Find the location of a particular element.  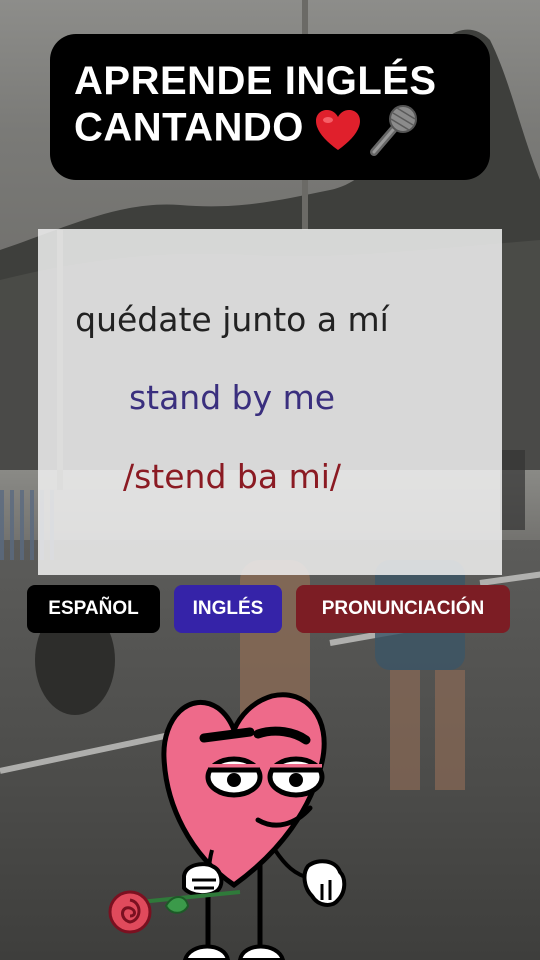

heart-icon is located at coordinates (337, 130).